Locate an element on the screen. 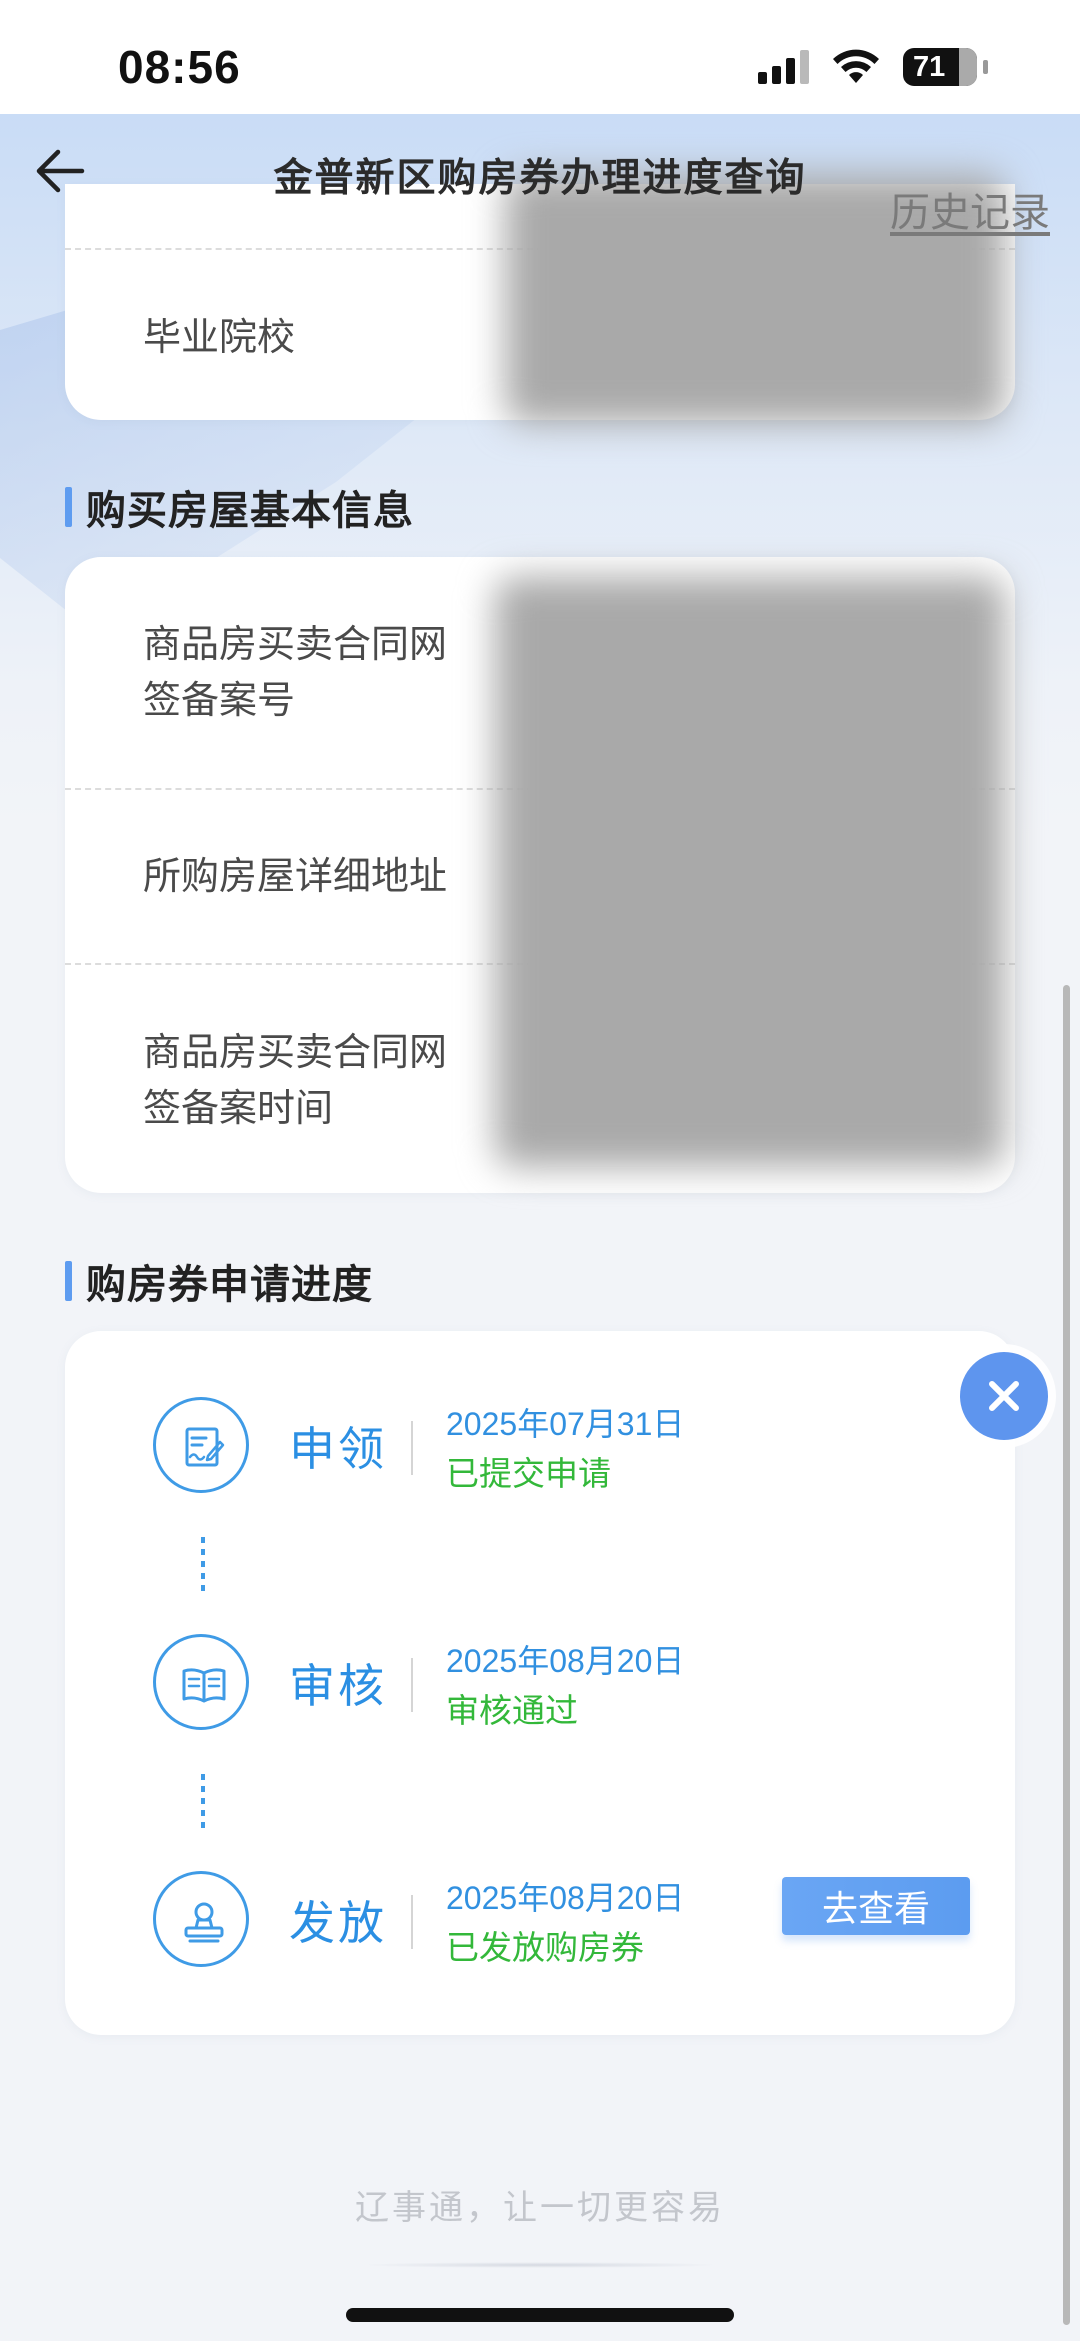 The width and height of the screenshot is (1080, 2341). redacted-values is located at coordinates (750, 872).